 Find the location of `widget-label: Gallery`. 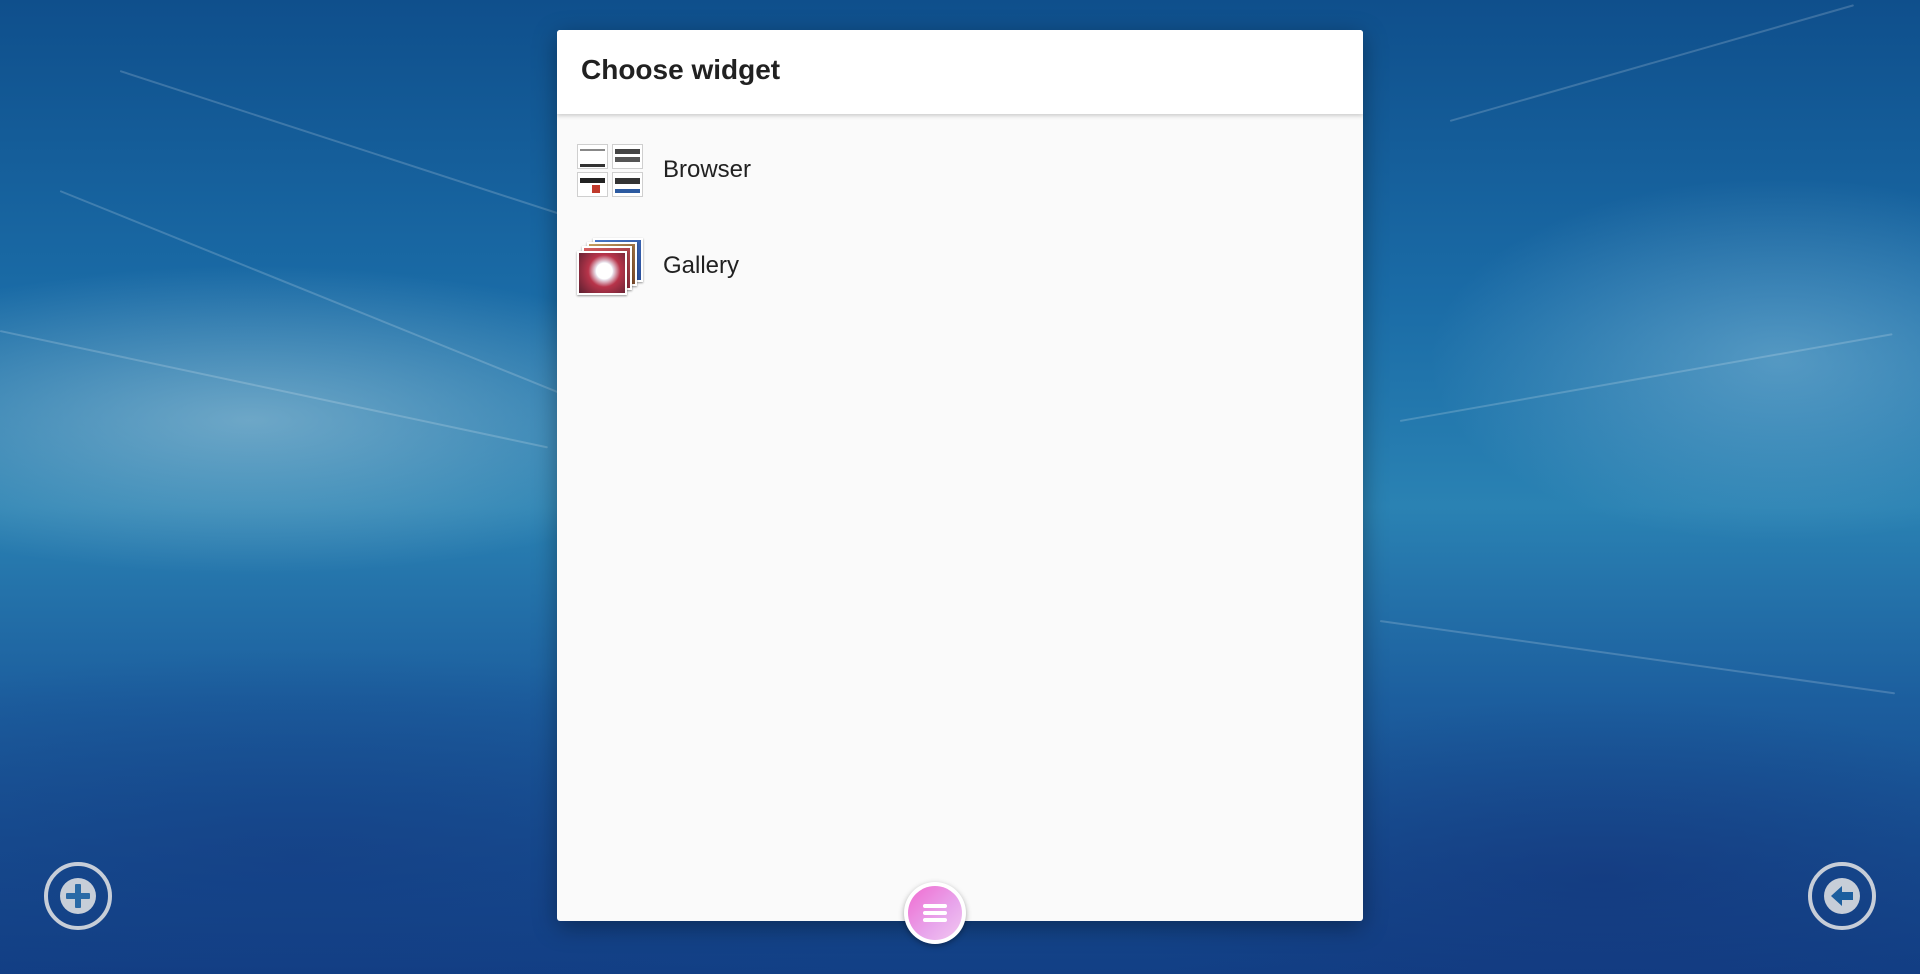

widget-label: Gallery is located at coordinates (701, 265).